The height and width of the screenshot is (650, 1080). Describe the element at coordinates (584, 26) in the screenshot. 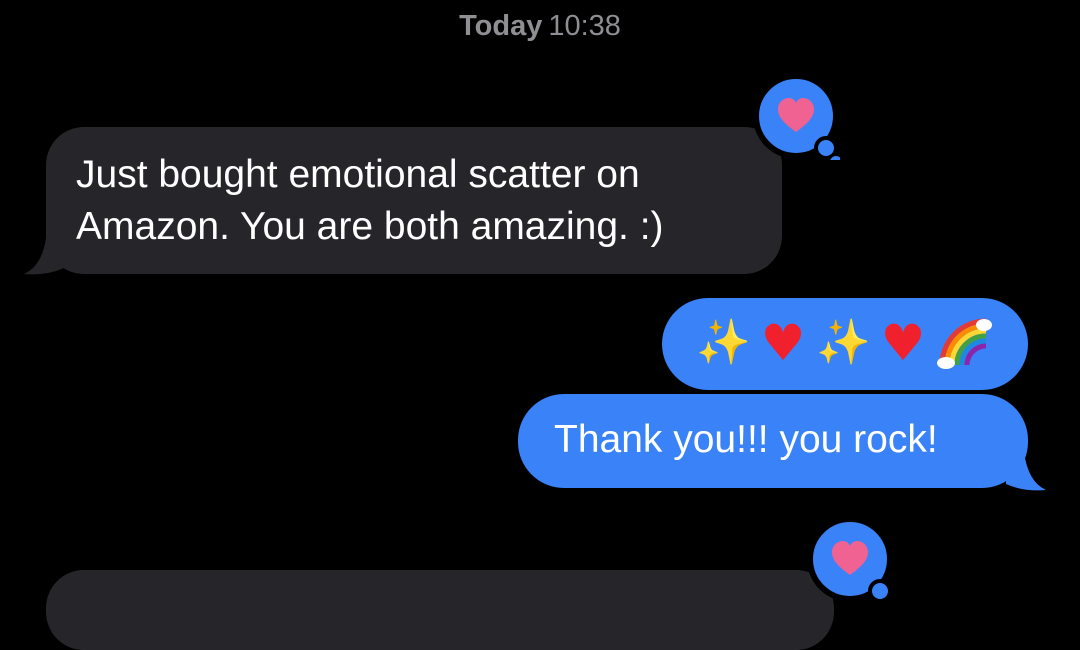

I see `timestamp-time: 10:38` at that location.